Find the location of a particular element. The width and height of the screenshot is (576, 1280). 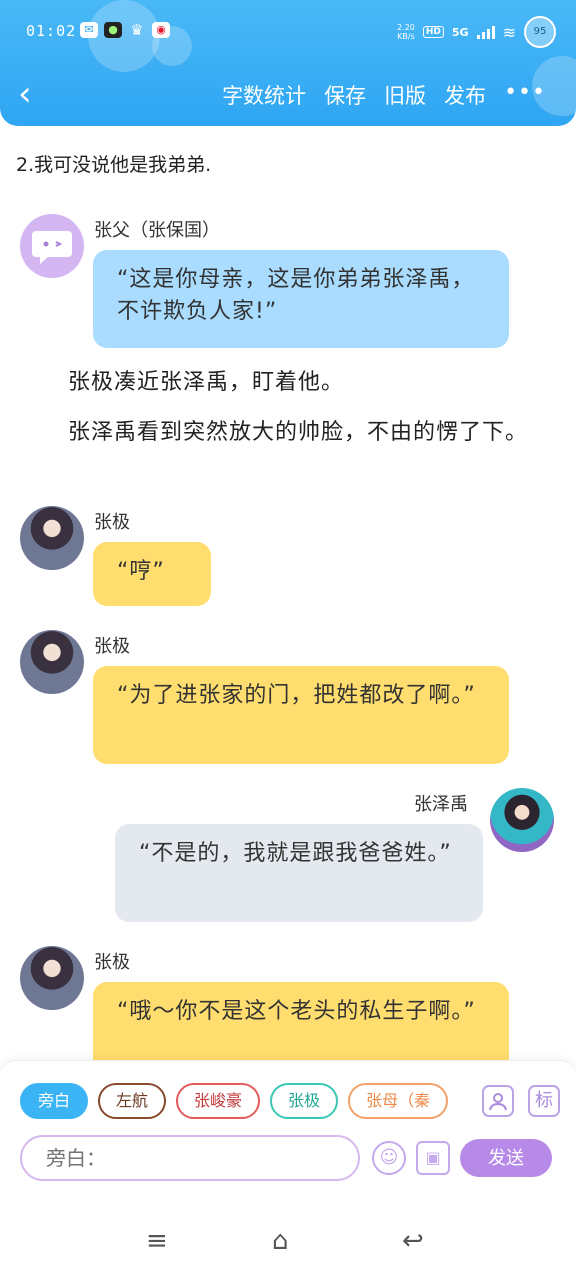

contact-icon-graphic is located at coordinates (498, 1102).